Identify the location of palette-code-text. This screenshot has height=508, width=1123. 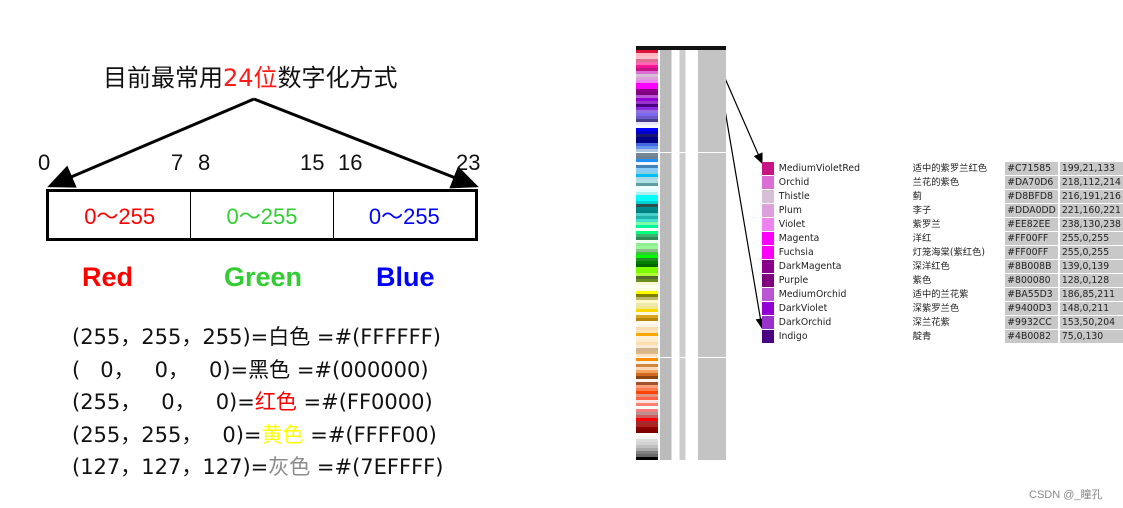
(711, 458).